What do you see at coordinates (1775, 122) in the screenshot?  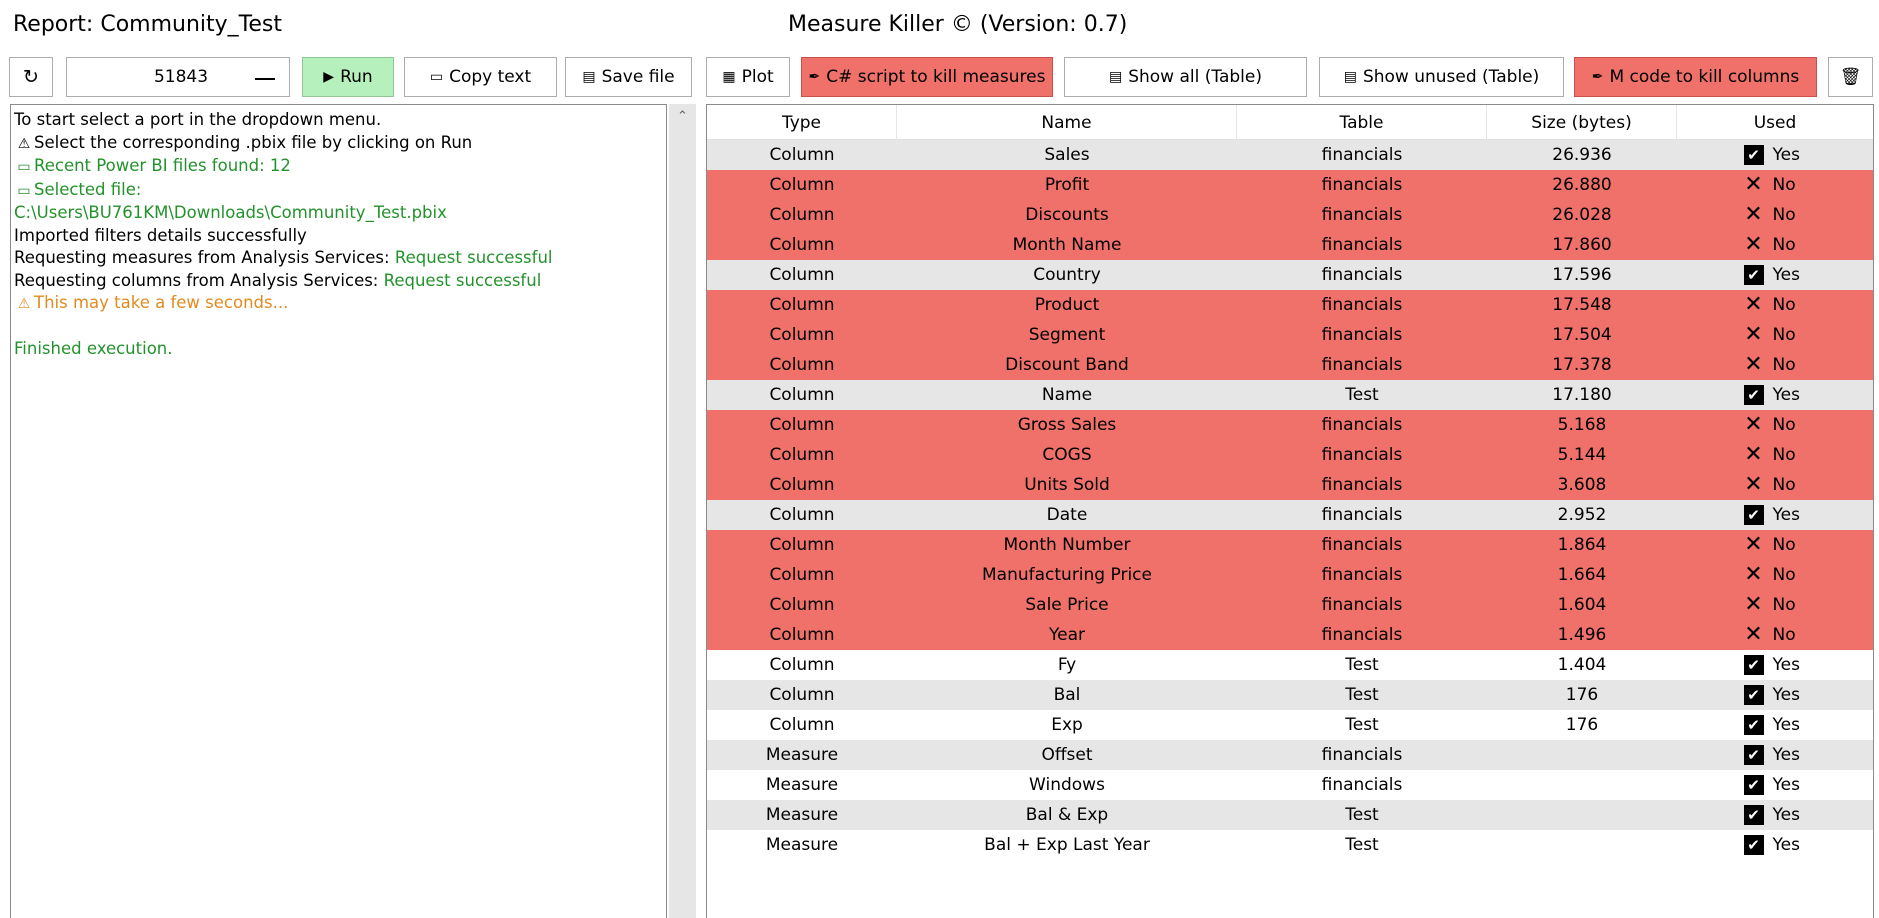 I see `column-header-used: Used` at bounding box center [1775, 122].